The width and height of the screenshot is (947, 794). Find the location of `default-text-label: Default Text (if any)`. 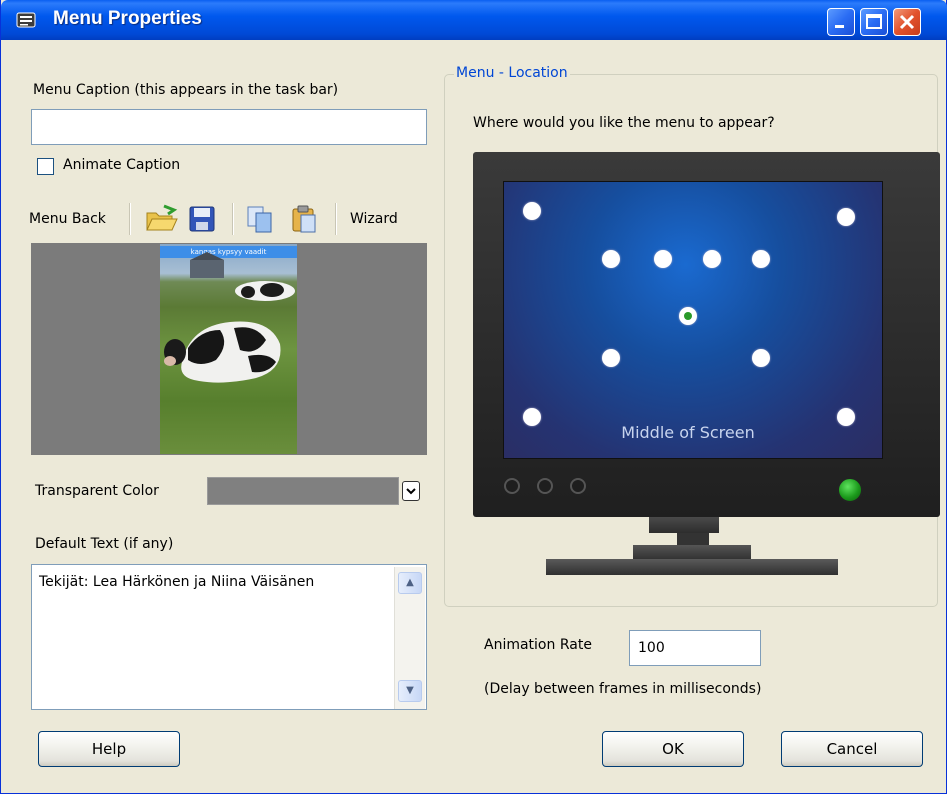

default-text-label: Default Text (if any) is located at coordinates (104, 544).